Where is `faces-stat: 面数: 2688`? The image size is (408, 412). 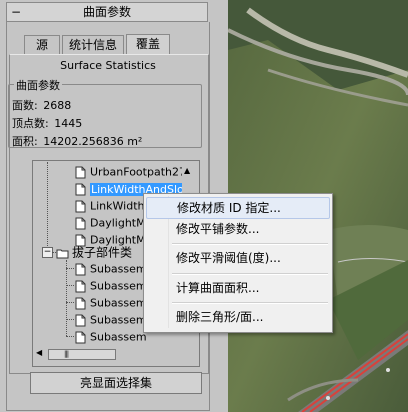
faces-stat: 面数: 2688 is located at coordinates (41, 105).